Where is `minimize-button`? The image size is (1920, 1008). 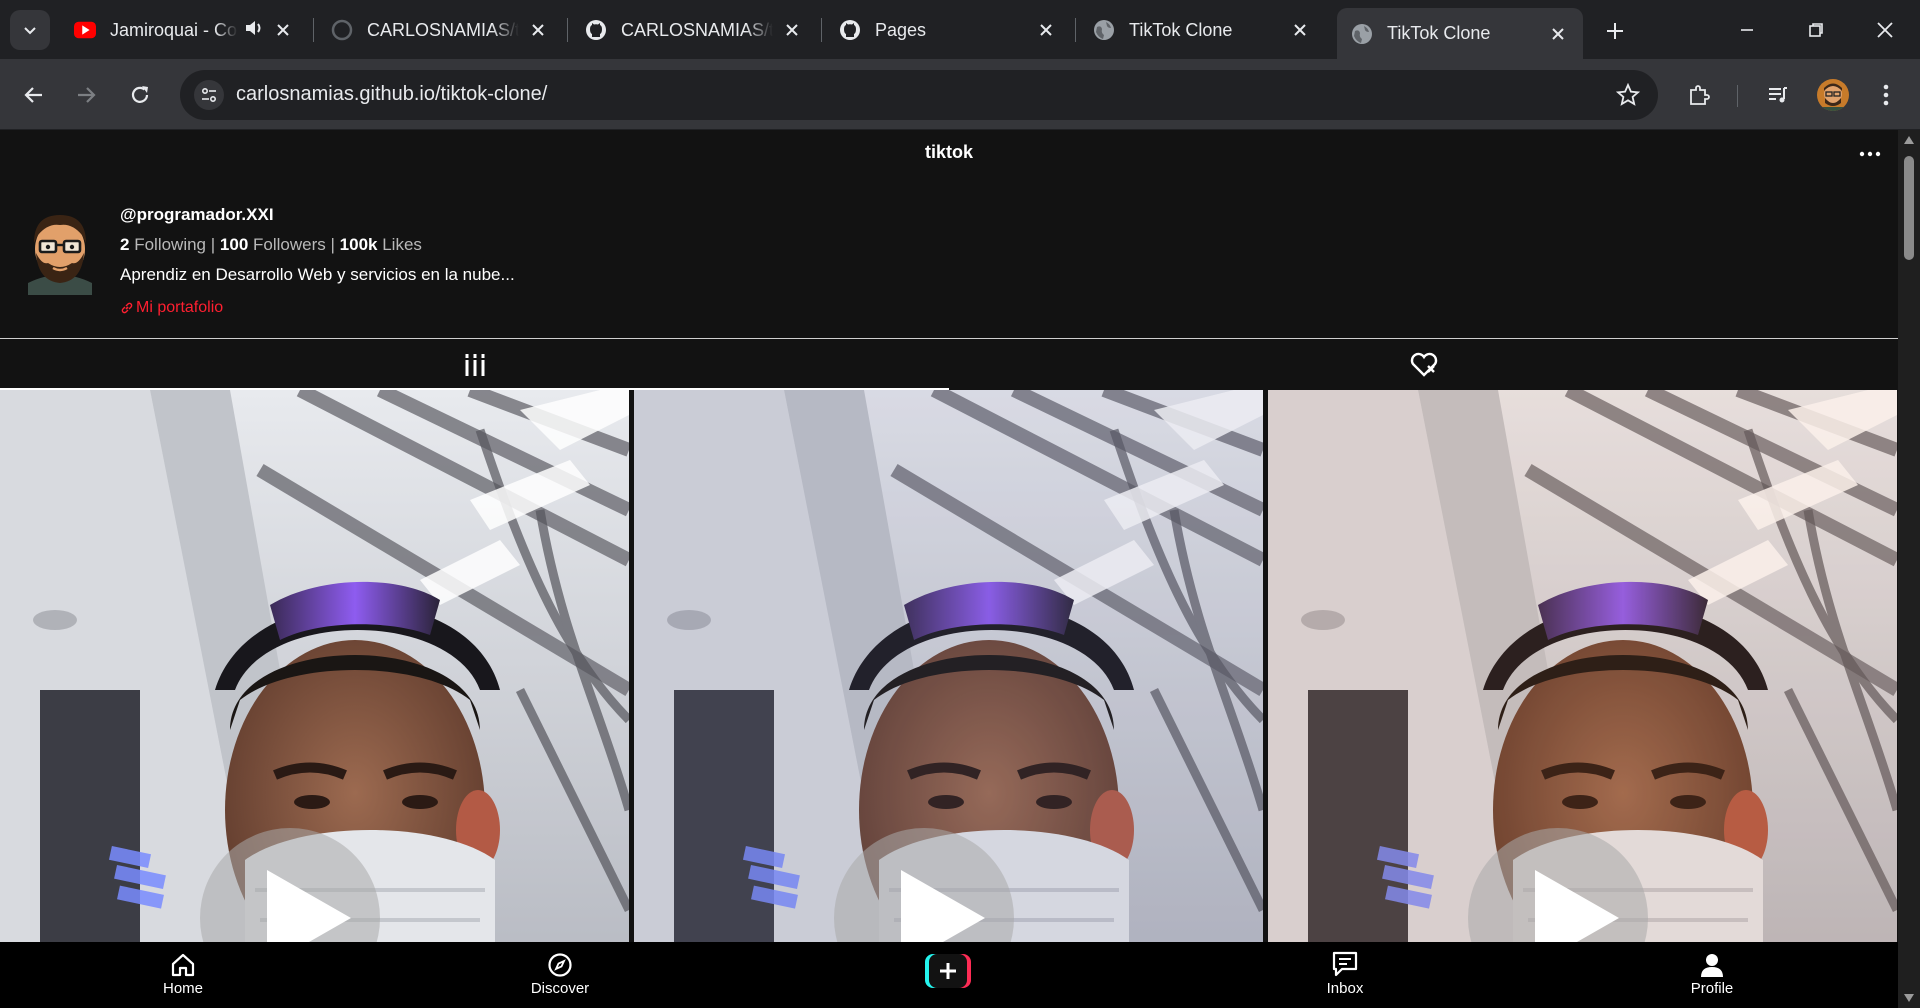
minimize-button is located at coordinates (1747, 30).